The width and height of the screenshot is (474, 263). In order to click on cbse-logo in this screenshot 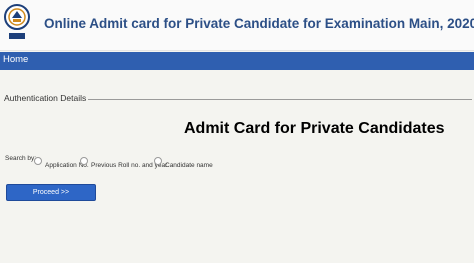, I will do `click(17, 21)`.